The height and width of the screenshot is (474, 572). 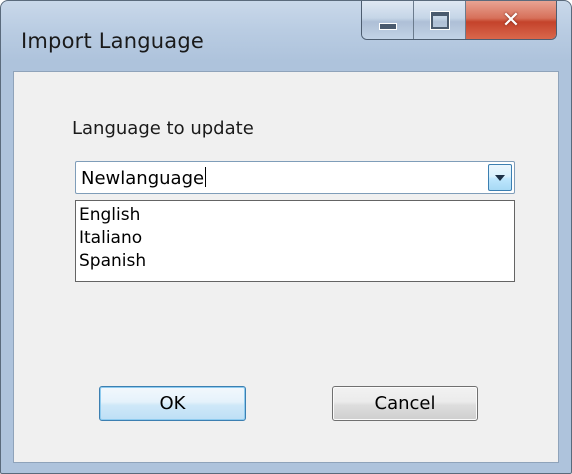 What do you see at coordinates (163, 128) in the screenshot?
I see `language-label: Language to update` at bounding box center [163, 128].